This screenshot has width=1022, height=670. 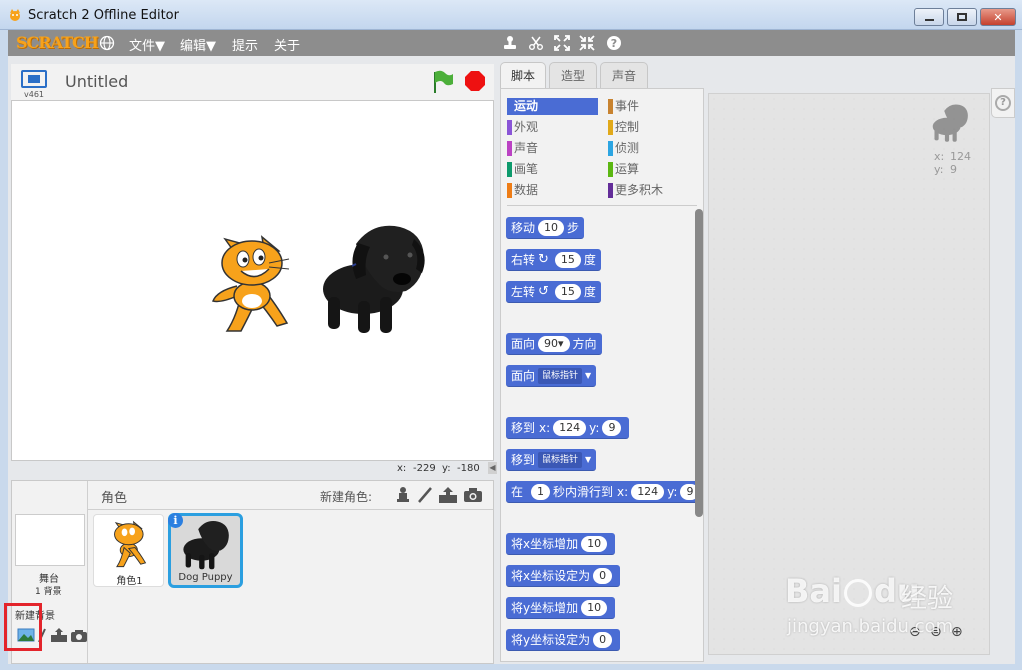 What do you see at coordinates (402, 468) in the screenshot?
I see `mouse-x-label: x:` at bounding box center [402, 468].